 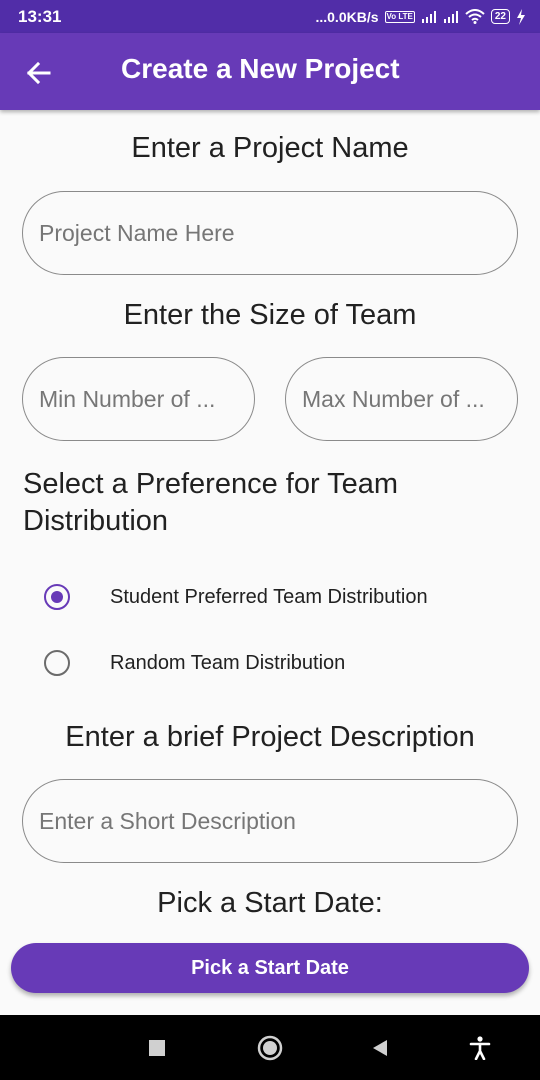 I want to click on circle-home-icon, so click(x=270, y=1048).